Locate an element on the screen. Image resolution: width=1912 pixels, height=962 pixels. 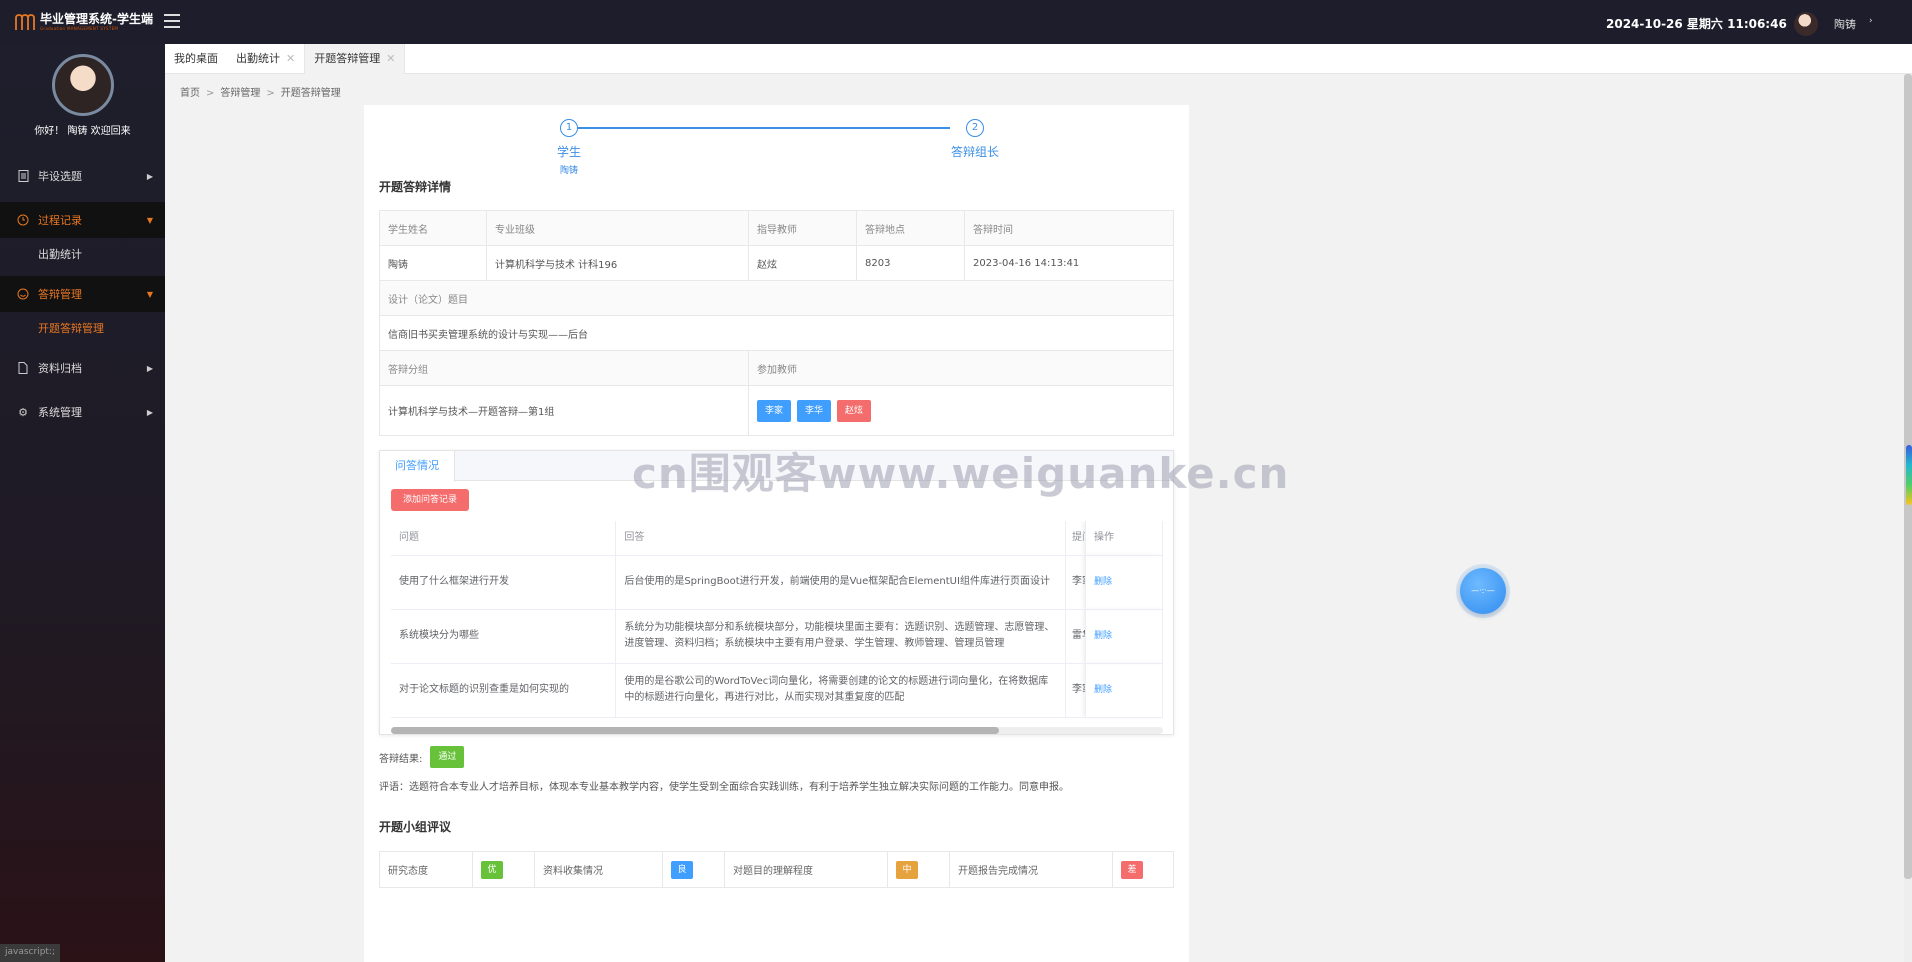
steps: 1 学生 陶铸 2 答辩组长 is located at coordinates (776, 140).